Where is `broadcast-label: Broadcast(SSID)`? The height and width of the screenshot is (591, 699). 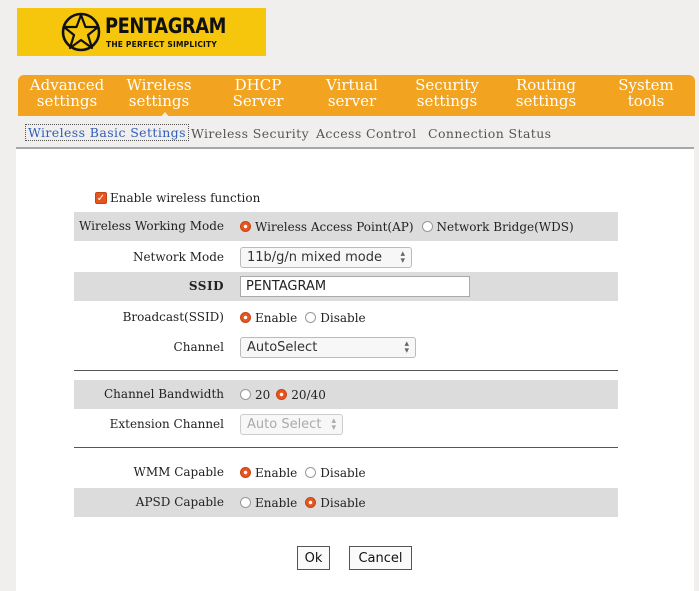 broadcast-label: Broadcast(SSID) is located at coordinates (173, 317).